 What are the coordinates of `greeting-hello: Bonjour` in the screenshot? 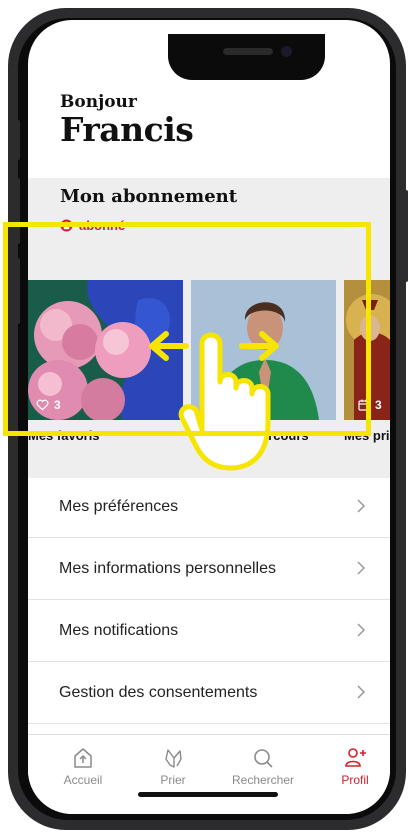 It's located at (98, 102).